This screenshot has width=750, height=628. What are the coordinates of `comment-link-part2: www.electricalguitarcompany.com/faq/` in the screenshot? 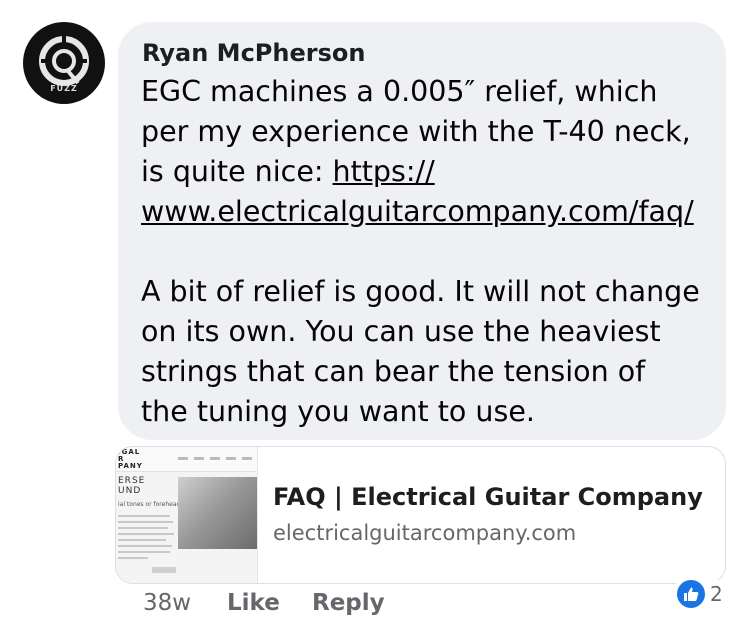 It's located at (417, 211).